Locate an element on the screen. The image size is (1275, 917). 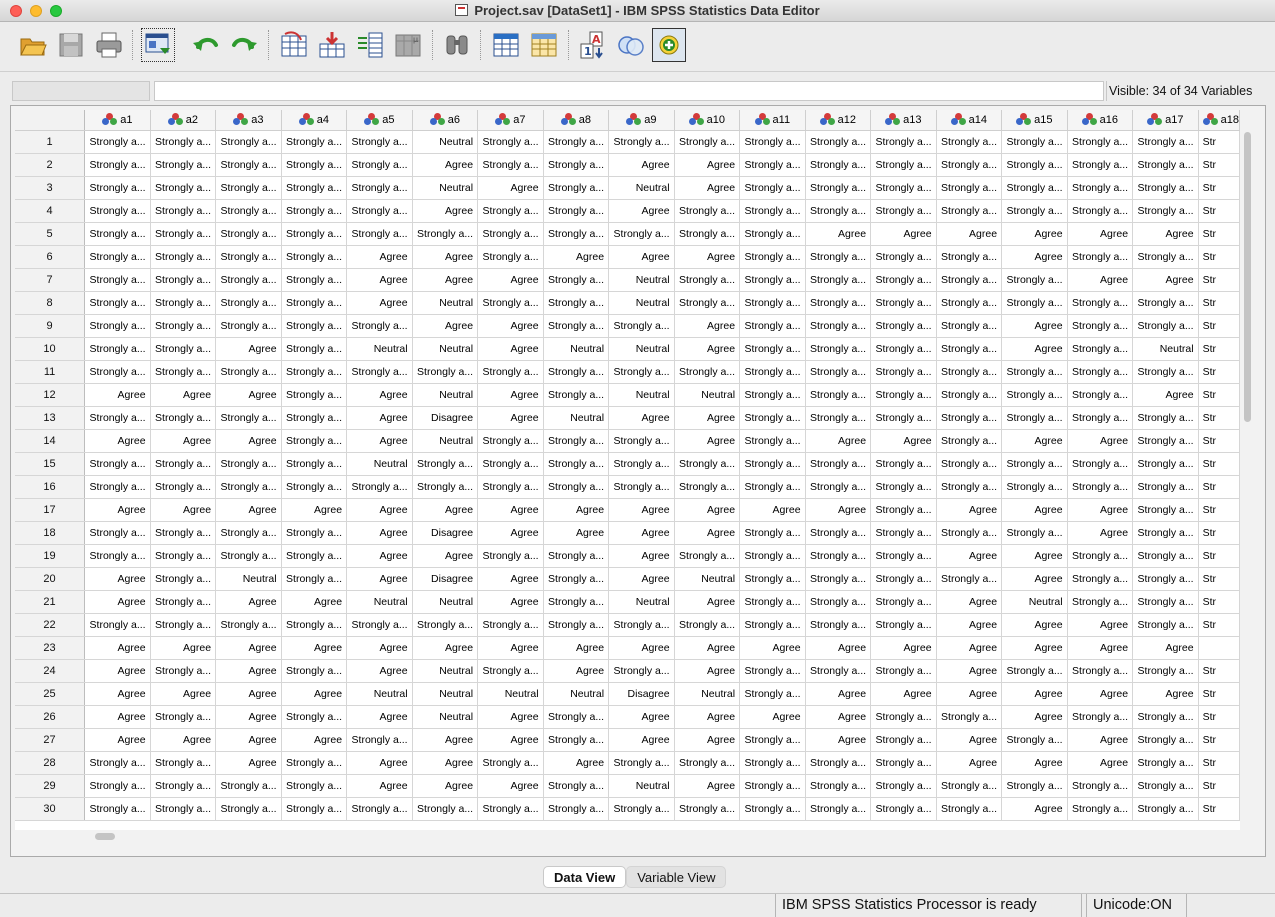
row-number: 10 is located at coordinates (50, 349).